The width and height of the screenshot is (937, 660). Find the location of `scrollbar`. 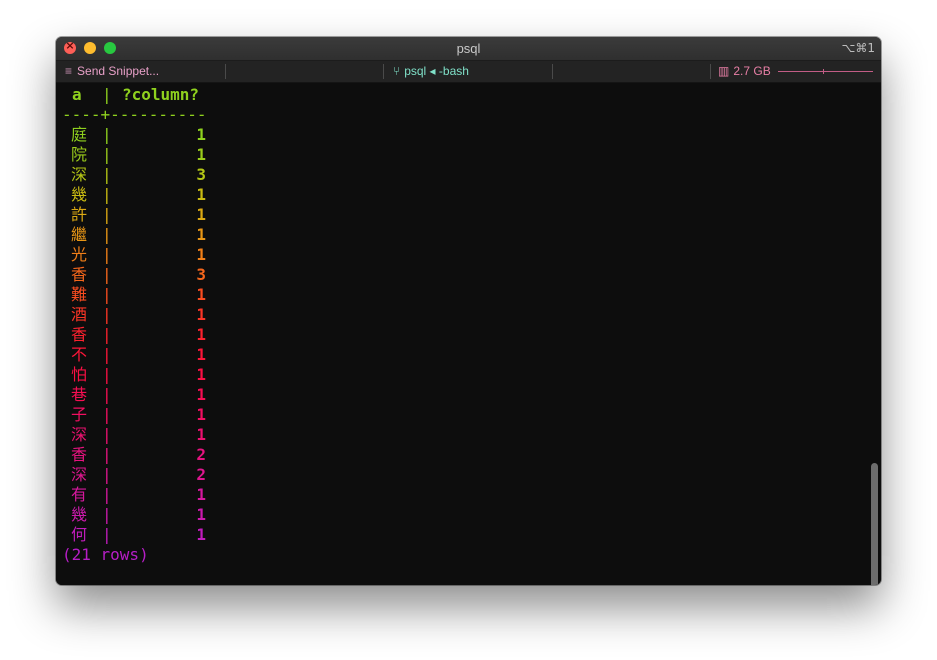

scrollbar is located at coordinates (874, 524).